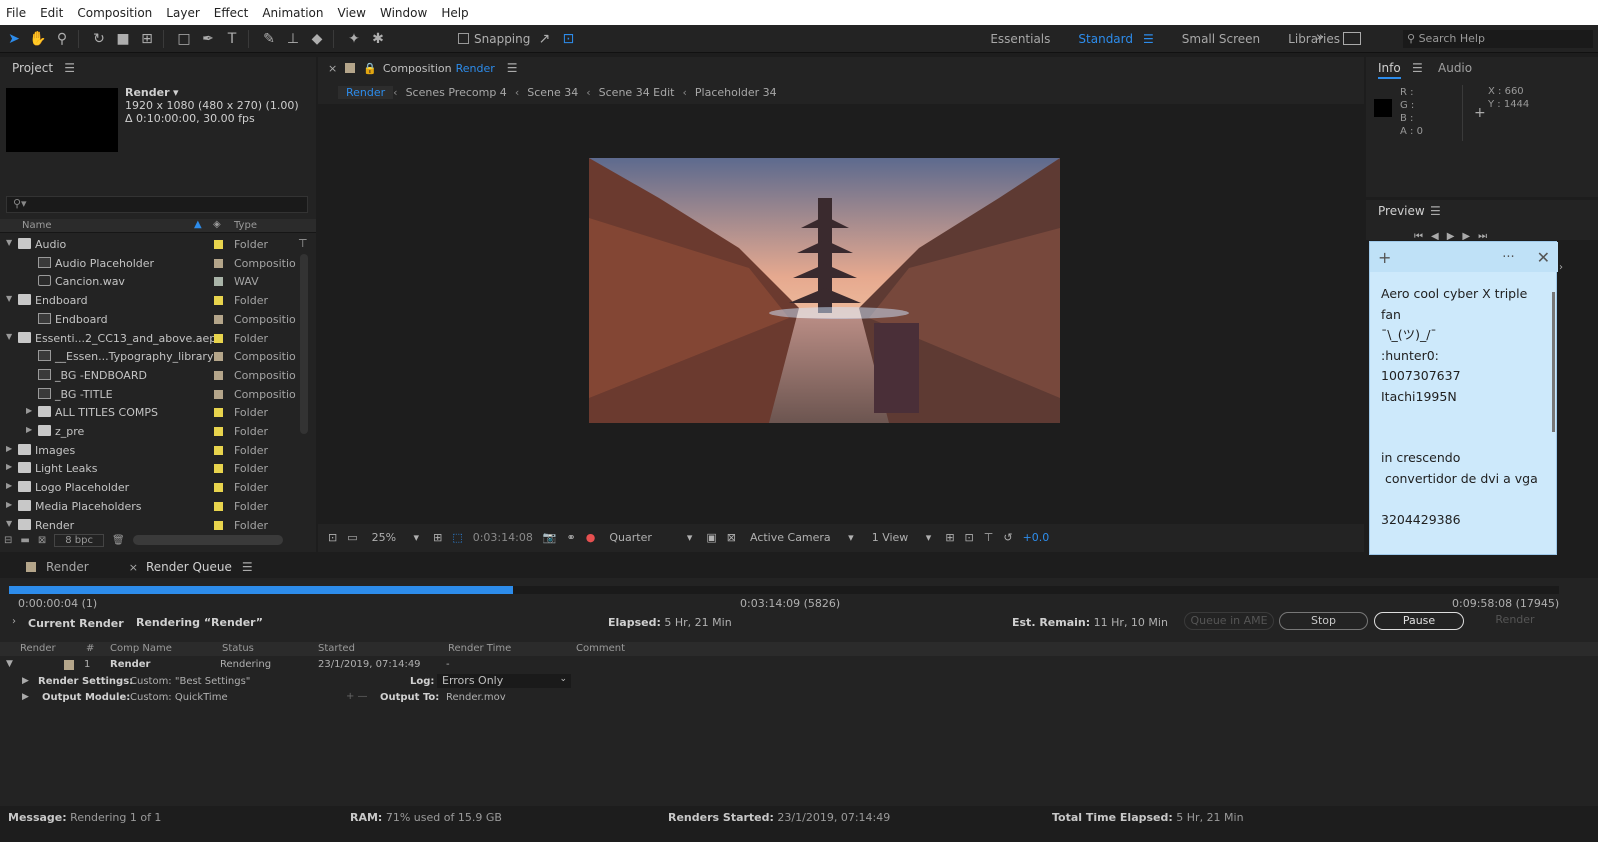 The height and width of the screenshot is (842, 1598). What do you see at coordinates (245, 225) in the screenshot?
I see `col-type-header: Type` at bounding box center [245, 225].